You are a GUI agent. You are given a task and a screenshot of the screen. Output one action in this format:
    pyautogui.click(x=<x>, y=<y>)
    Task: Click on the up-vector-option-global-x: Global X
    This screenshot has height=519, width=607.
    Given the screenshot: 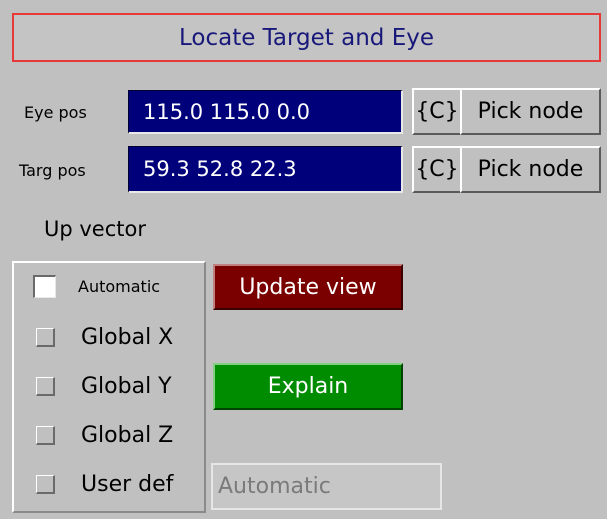 What is the action you would take?
    pyautogui.click(x=118, y=337)
    